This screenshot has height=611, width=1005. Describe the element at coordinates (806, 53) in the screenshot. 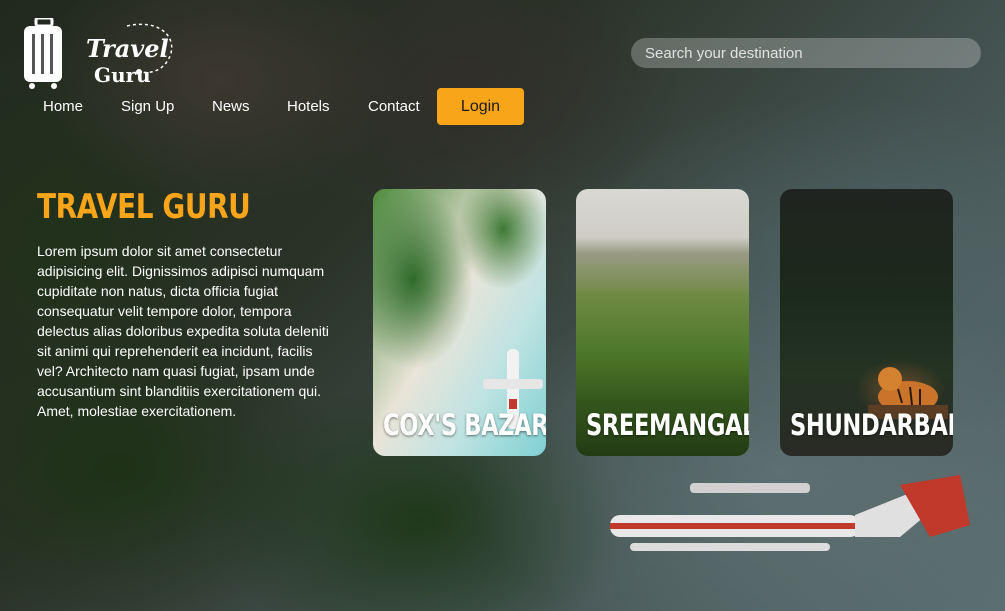

I see `search-input` at that location.